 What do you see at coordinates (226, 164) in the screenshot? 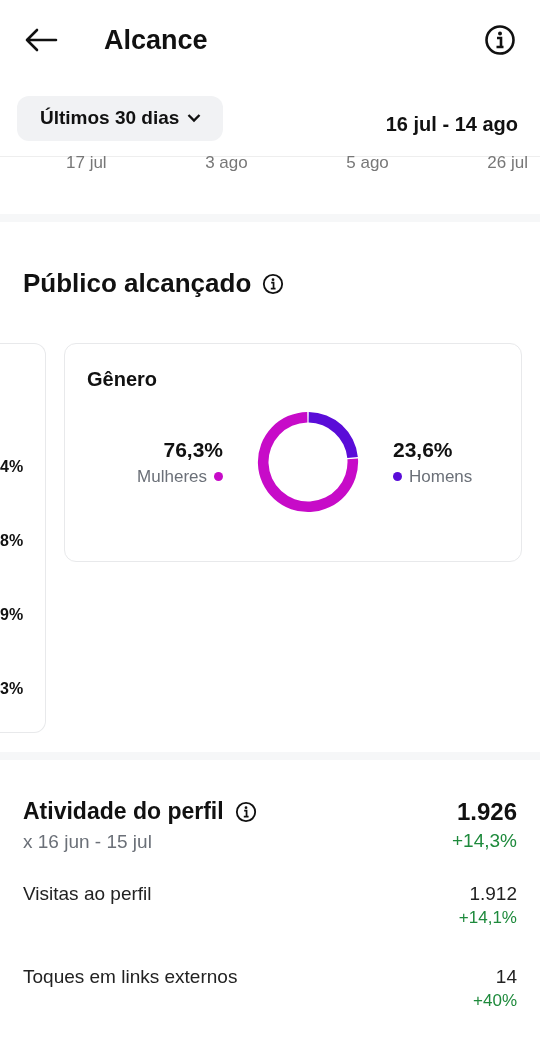
I see `axis-label: 3 ago` at bounding box center [226, 164].